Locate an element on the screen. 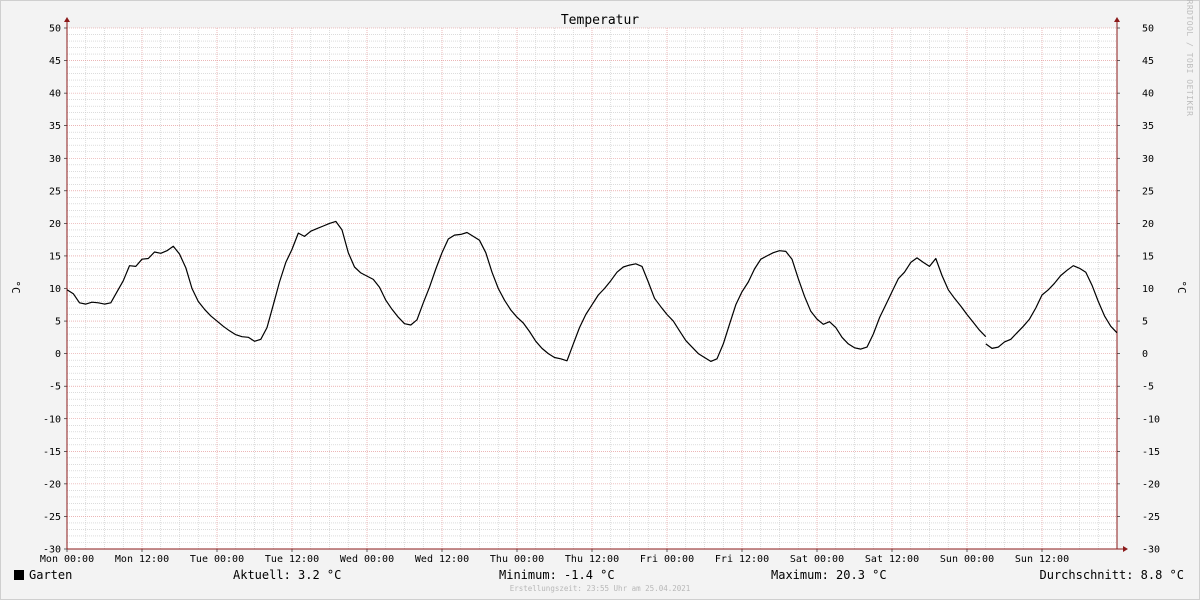 Image resolution: width=1200 pixels, height=600 pixels. legend-series: Garten is located at coordinates (43, 575).